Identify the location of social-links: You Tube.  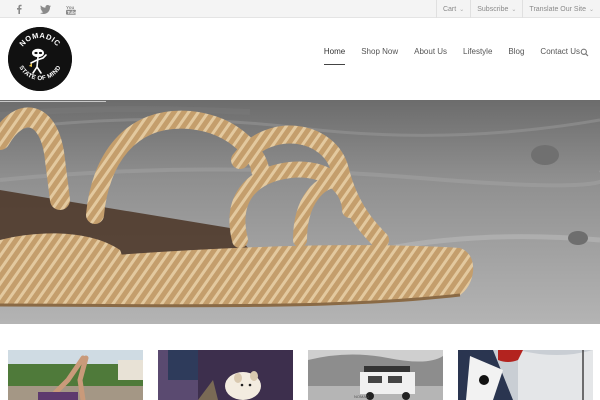
(45, 9).